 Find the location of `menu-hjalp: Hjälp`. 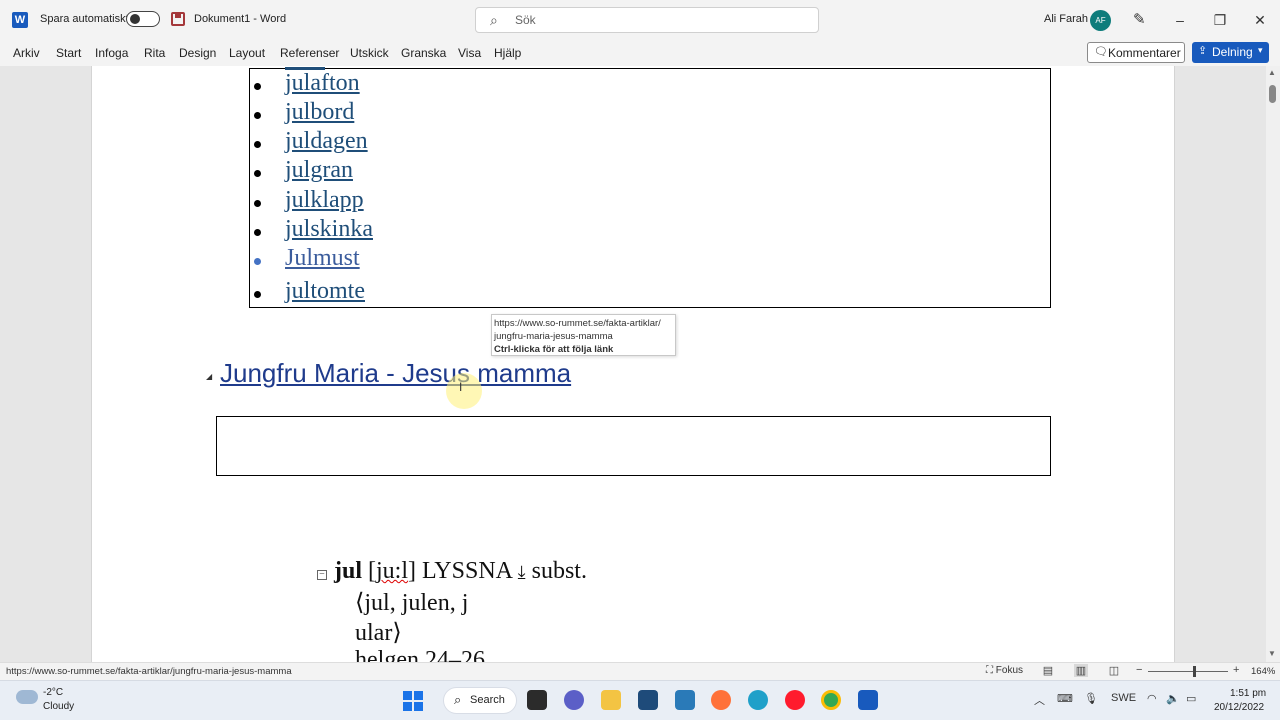

menu-hjalp: Hjälp is located at coordinates (507, 53).